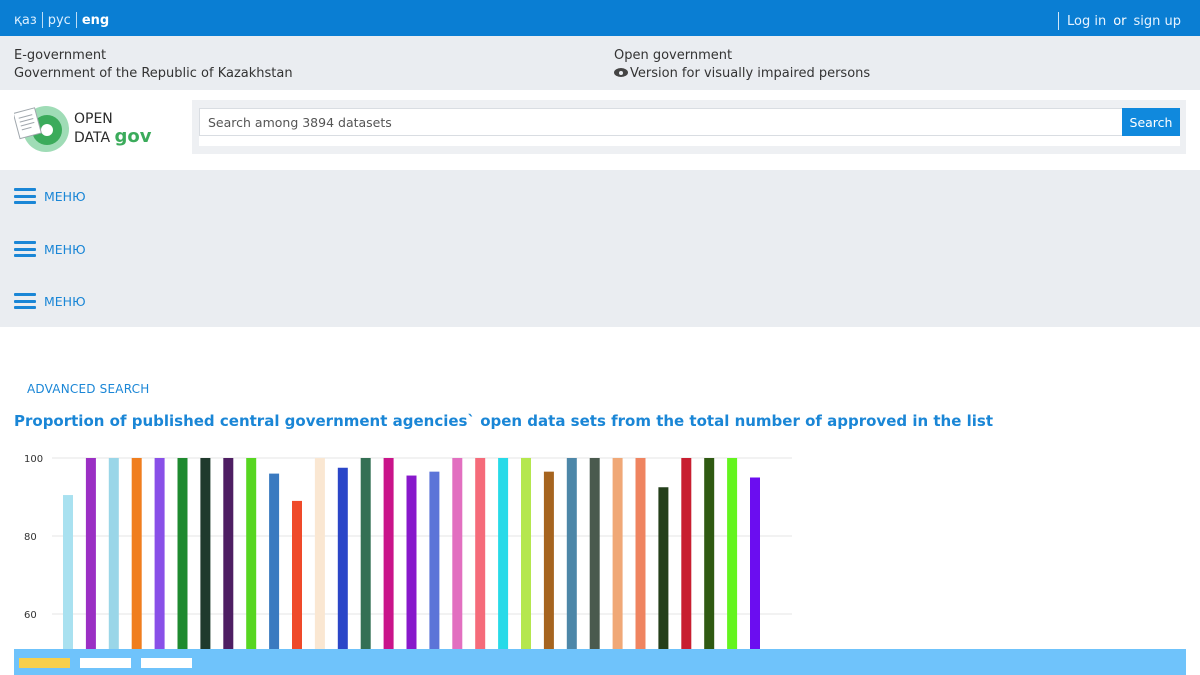 Image resolution: width=1200 pixels, height=675 pixels. I want to click on language-switcher: қаз рус eng, so click(61, 20).